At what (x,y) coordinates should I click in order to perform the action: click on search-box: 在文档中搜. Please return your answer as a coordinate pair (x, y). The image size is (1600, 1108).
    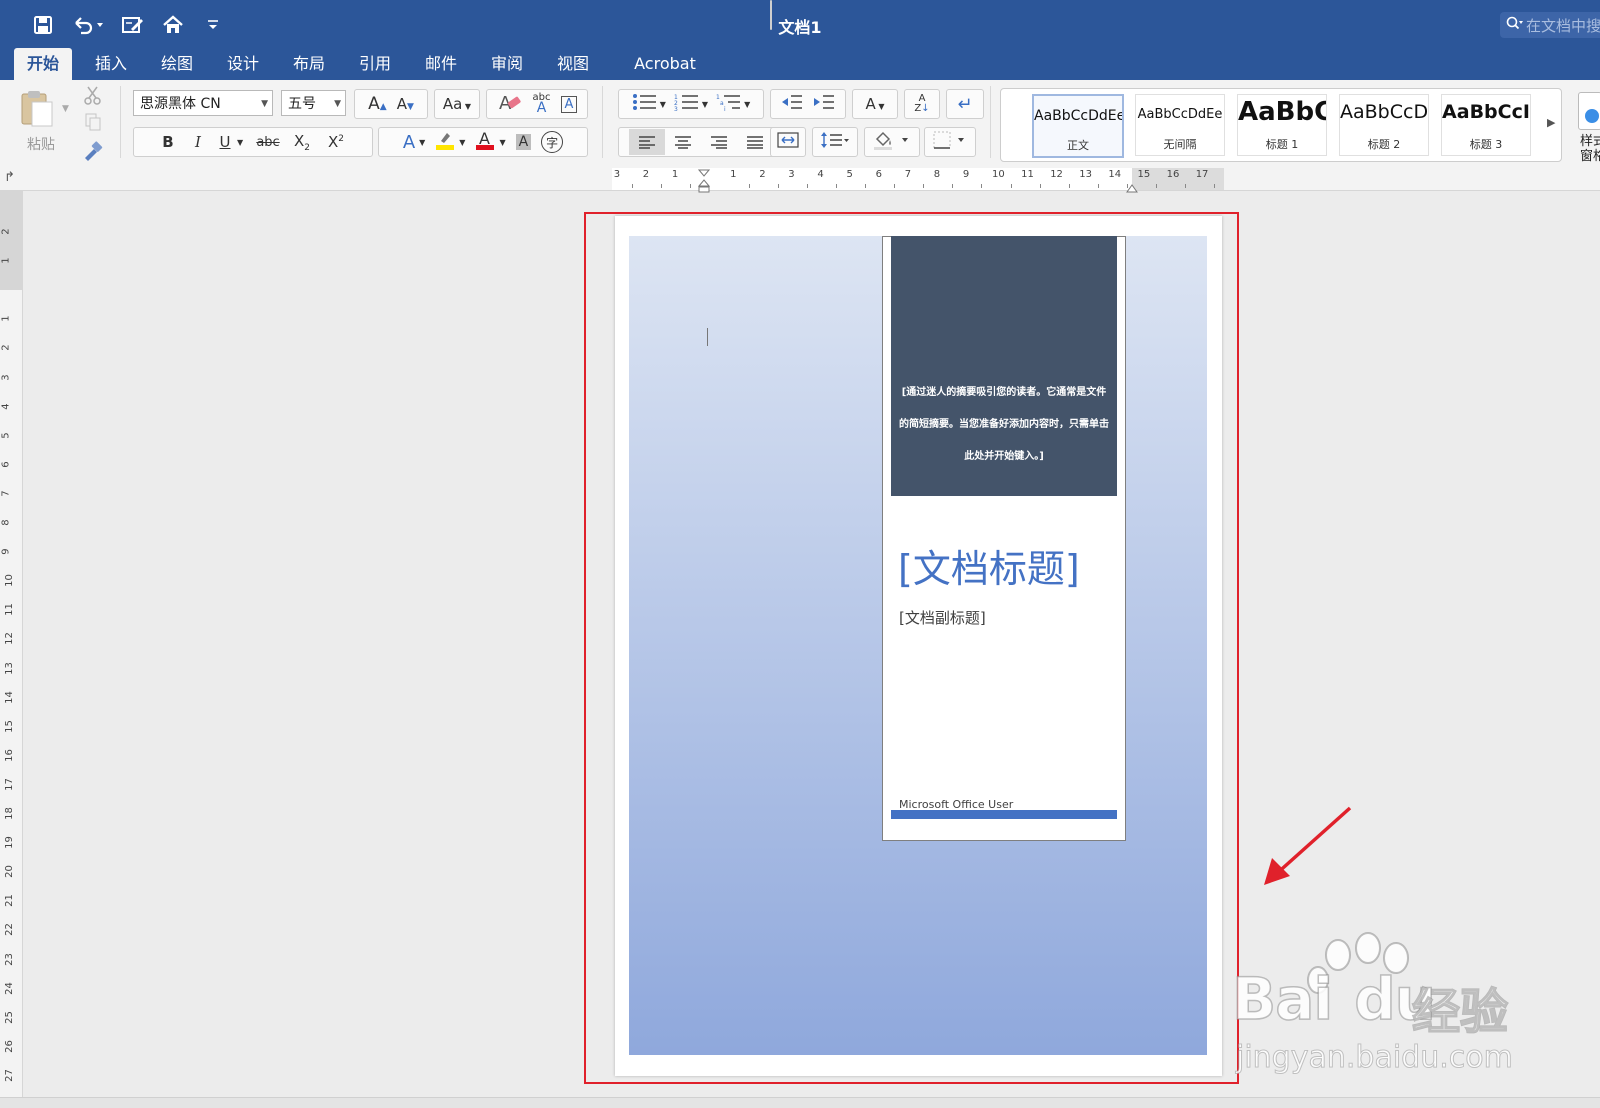
    Looking at the image, I should click on (1550, 25).